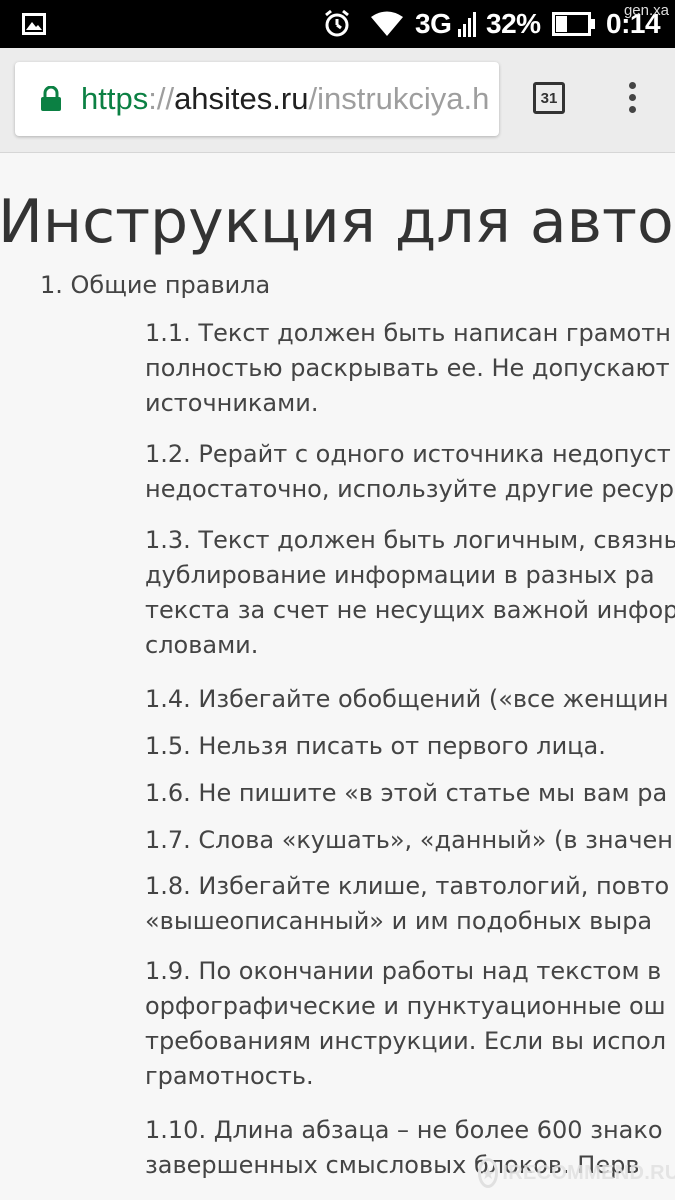  Describe the element at coordinates (409, 840) in the screenshot. I see `rule-item-1-7: 1.7. Слова «кушать», «данный» (в значен` at that location.